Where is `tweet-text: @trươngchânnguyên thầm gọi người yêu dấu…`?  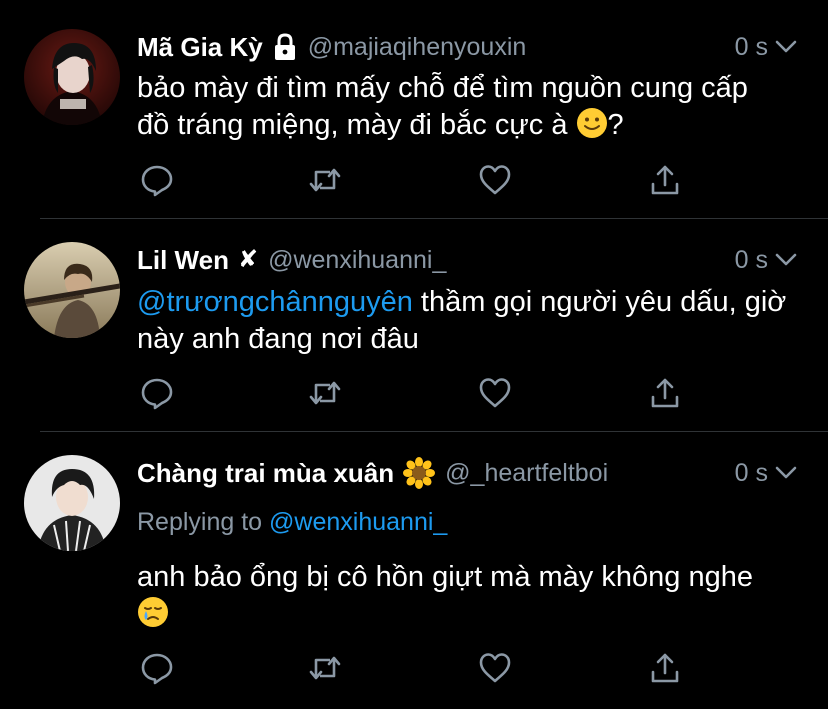 tweet-text: @trươngchânnguyên thầm gọi người yêu dấu… is located at coordinates (462, 321).